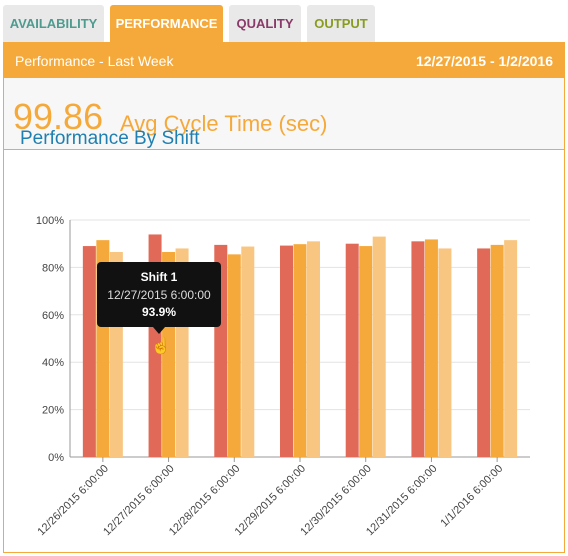 The width and height of the screenshot is (568, 556). I want to click on y-tick-label: 40%, so click(53, 363).